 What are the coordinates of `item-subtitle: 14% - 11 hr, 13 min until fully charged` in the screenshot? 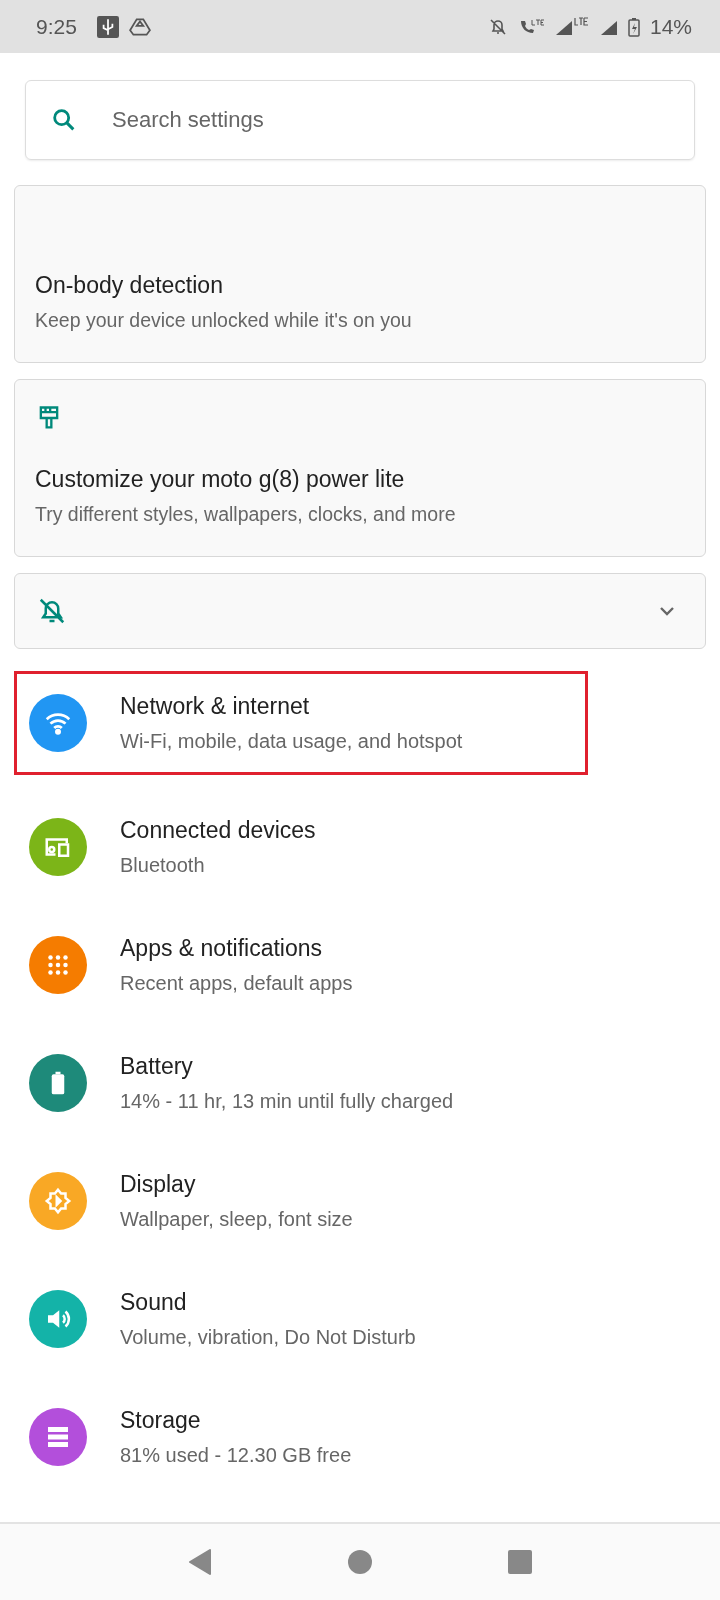 It's located at (287, 1101).